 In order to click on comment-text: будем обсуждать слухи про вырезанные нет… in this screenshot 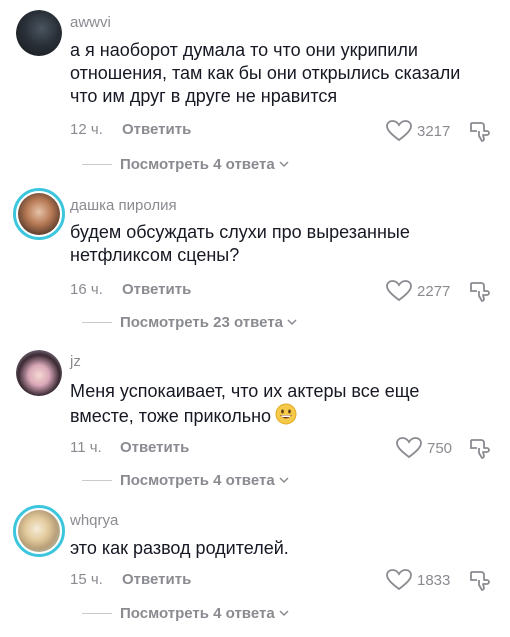, I will do `click(240, 243)`.